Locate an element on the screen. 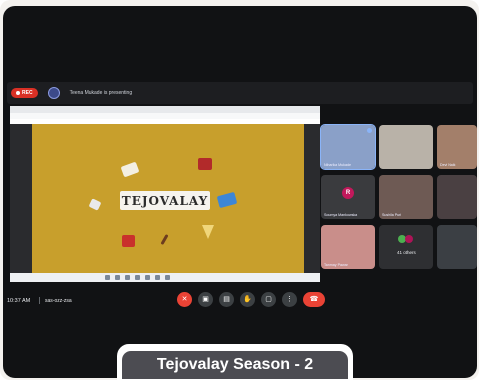 Image resolution: width=479 pixels, height=380 pixels. caption-text: Tejovalay Season - 2 is located at coordinates (235, 364).